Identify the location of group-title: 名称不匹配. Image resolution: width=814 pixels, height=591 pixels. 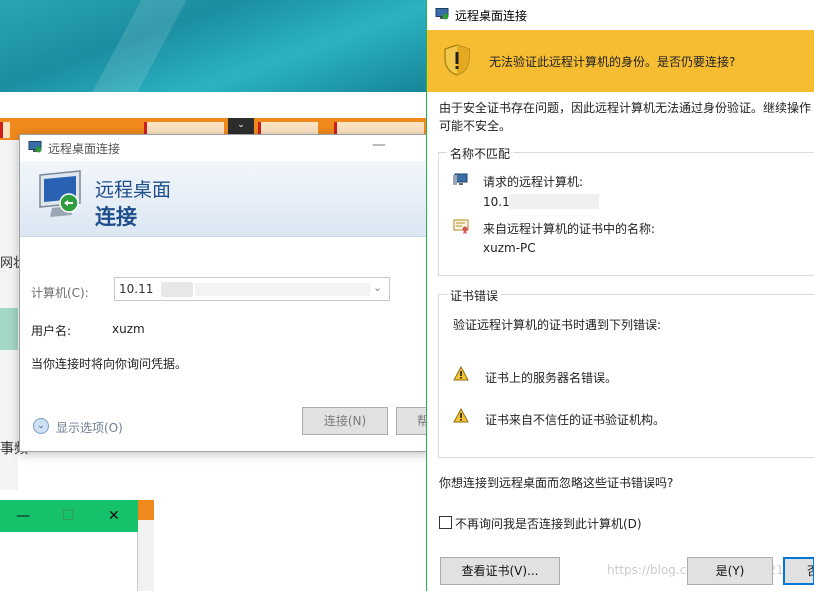
(480, 153).